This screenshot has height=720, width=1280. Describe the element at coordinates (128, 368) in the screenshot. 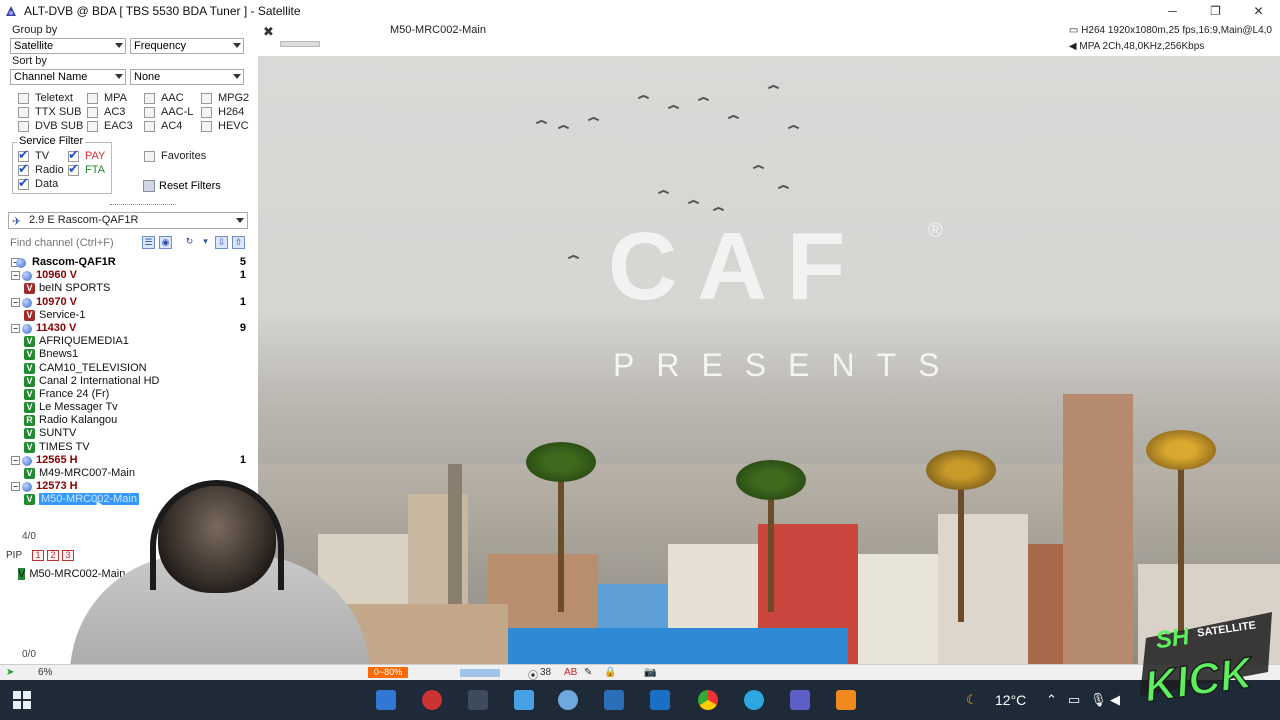

I see `channel-item: V CAM10_TELEVISION` at that location.